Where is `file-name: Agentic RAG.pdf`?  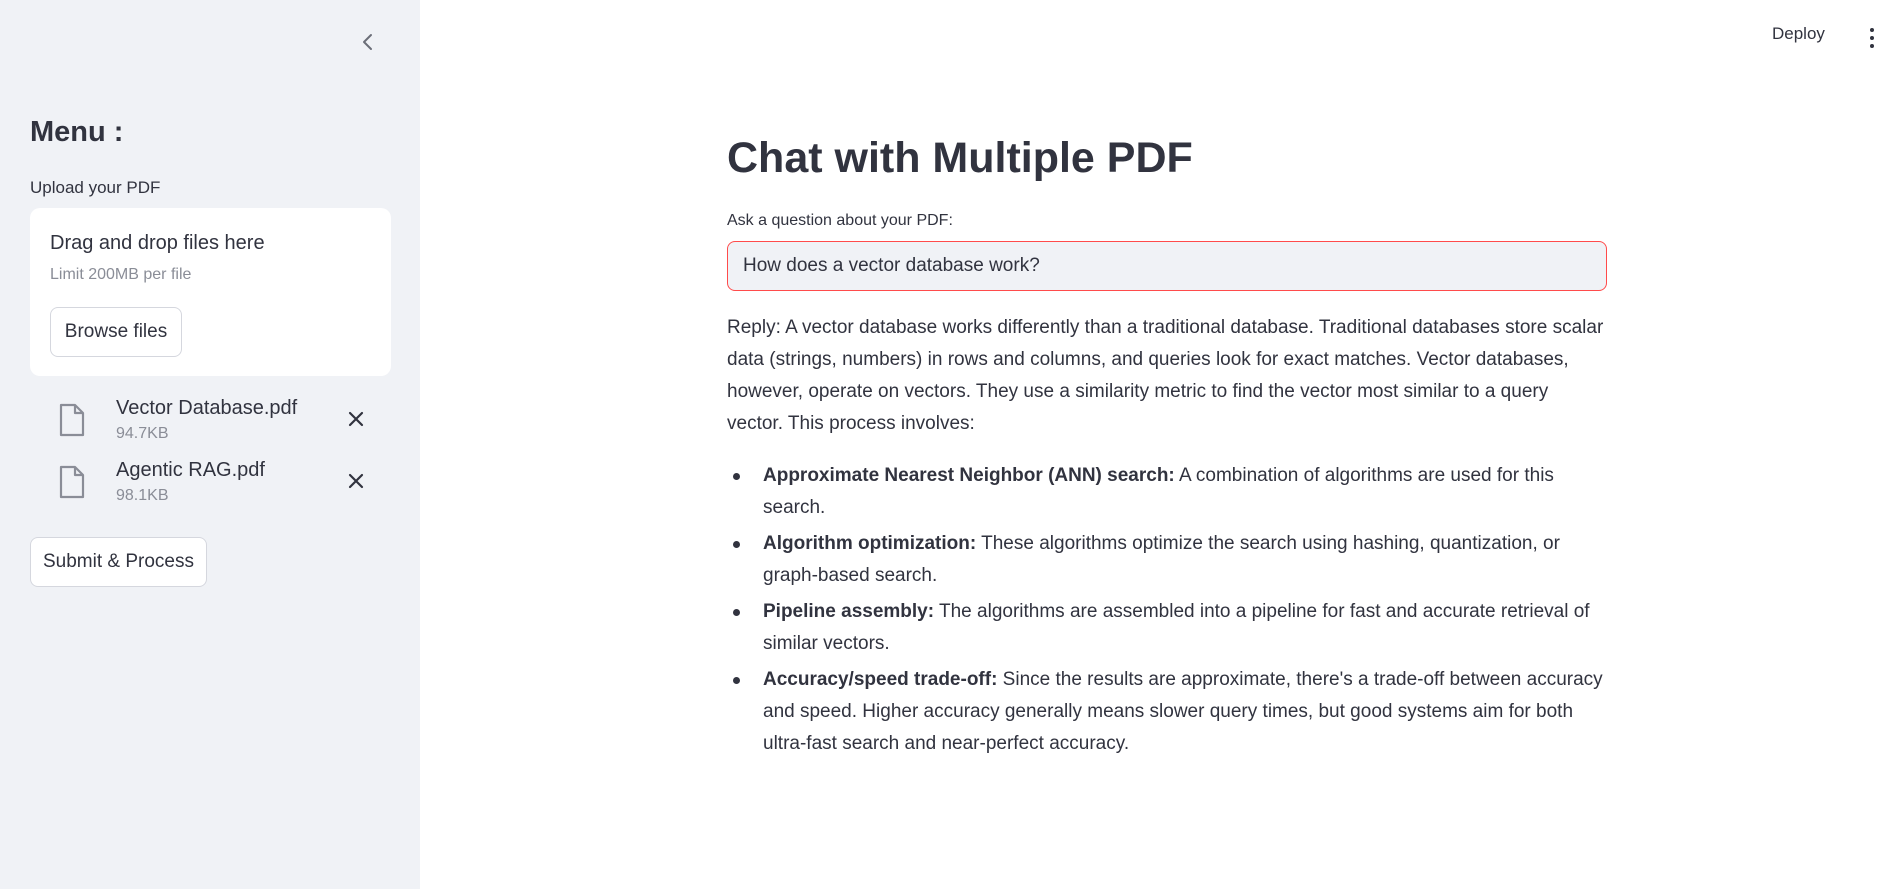 file-name: Agentic RAG.pdf is located at coordinates (190, 470).